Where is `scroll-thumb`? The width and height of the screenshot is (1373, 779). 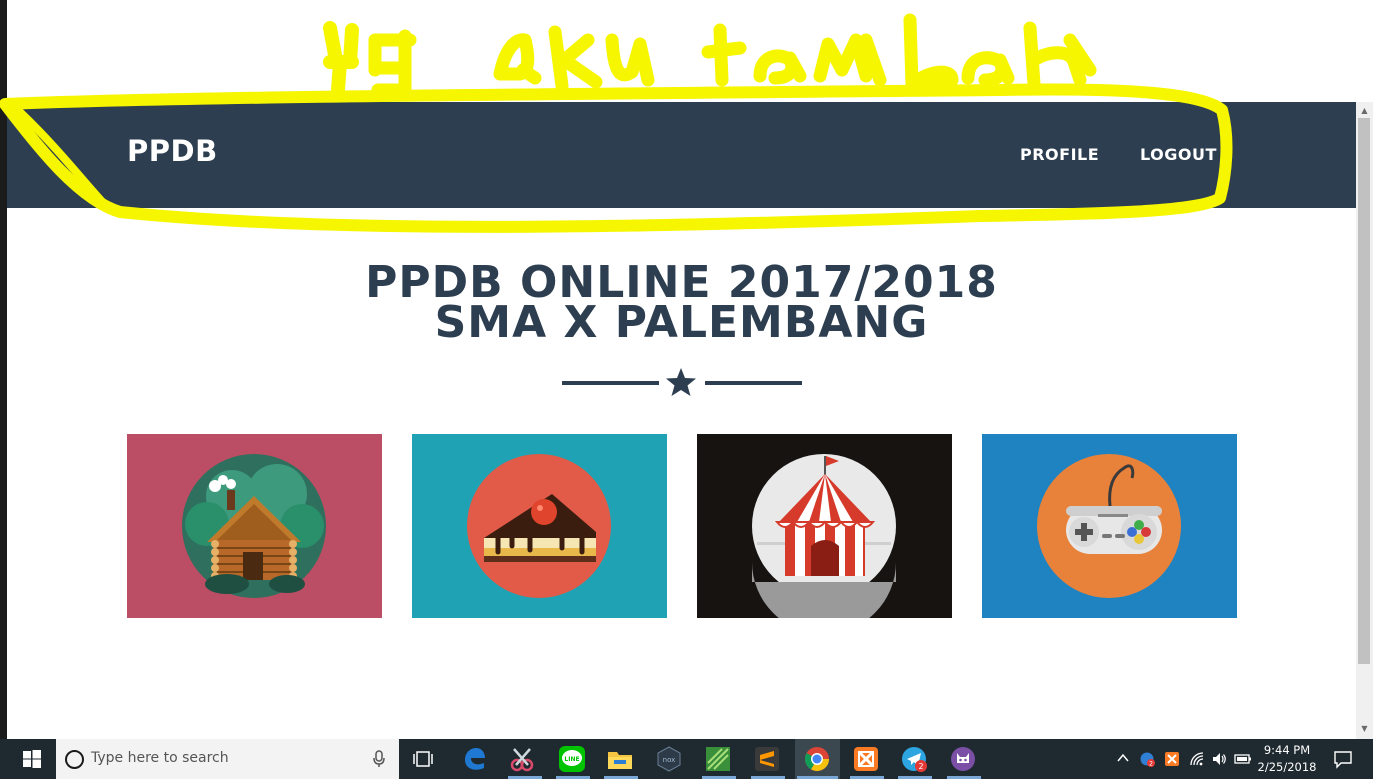 scroll-thumb is located at coordinates (1364, 391).